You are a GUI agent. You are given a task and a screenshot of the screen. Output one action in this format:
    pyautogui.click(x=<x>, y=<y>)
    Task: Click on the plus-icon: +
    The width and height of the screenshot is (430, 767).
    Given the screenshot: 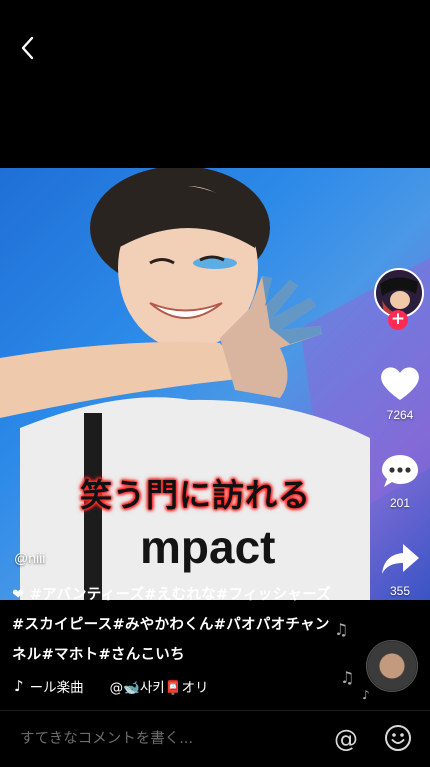 What is the action you would take?
    pyautogui.click(x=398, y=319)
    